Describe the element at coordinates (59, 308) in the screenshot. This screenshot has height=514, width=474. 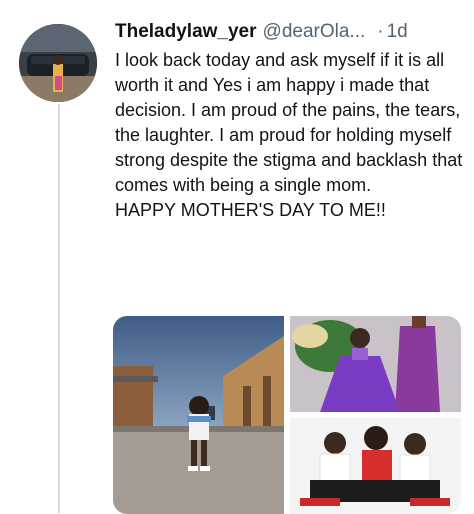
I see `thread-line` at that location.